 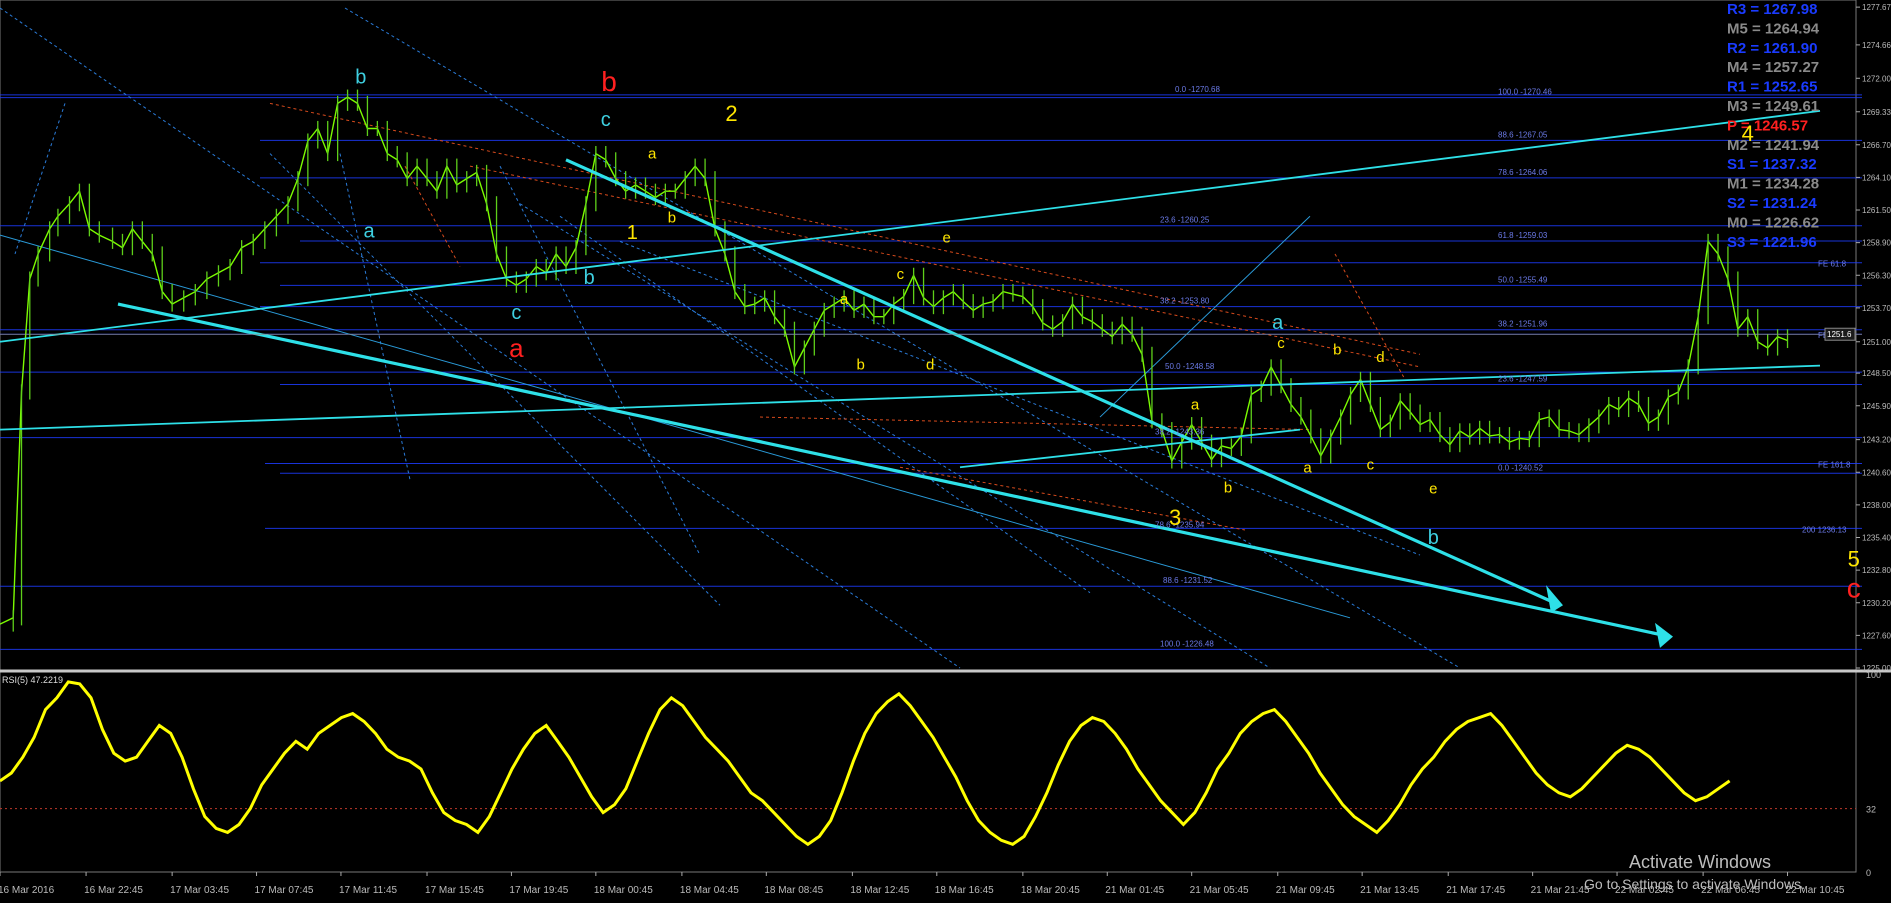 I want to click on fib-label-right: 23.6 -1247.59, so click(x=1523, y=379).